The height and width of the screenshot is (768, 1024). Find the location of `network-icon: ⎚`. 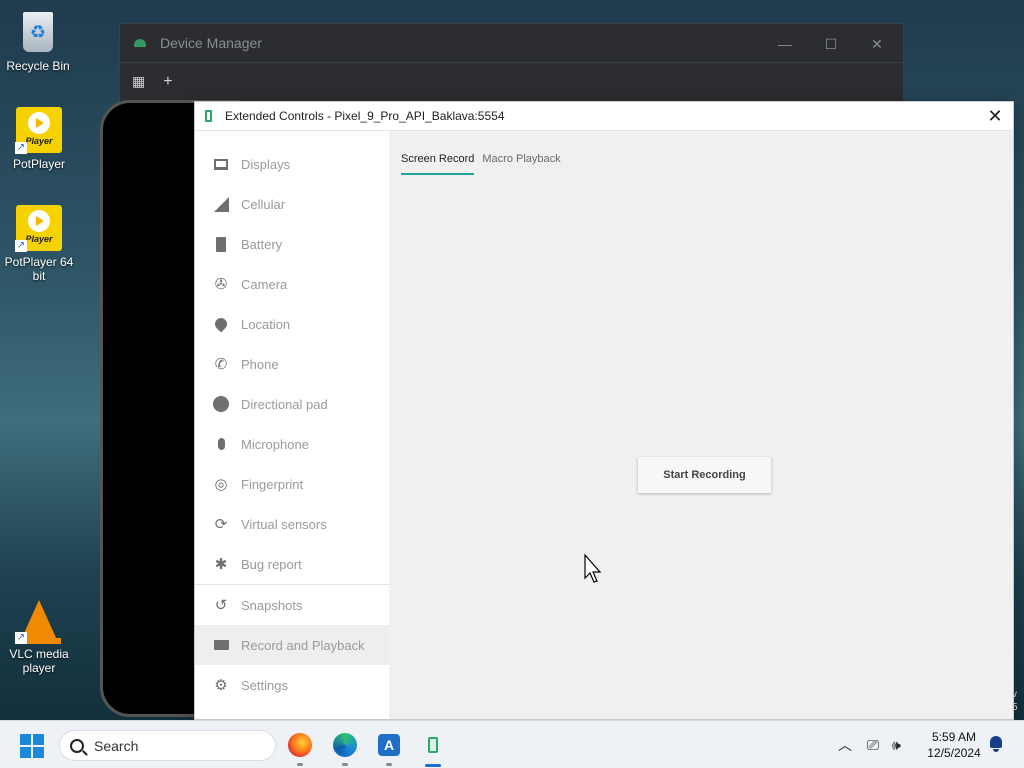

network-icon: ⎚ is located at coordinates (873, 744).